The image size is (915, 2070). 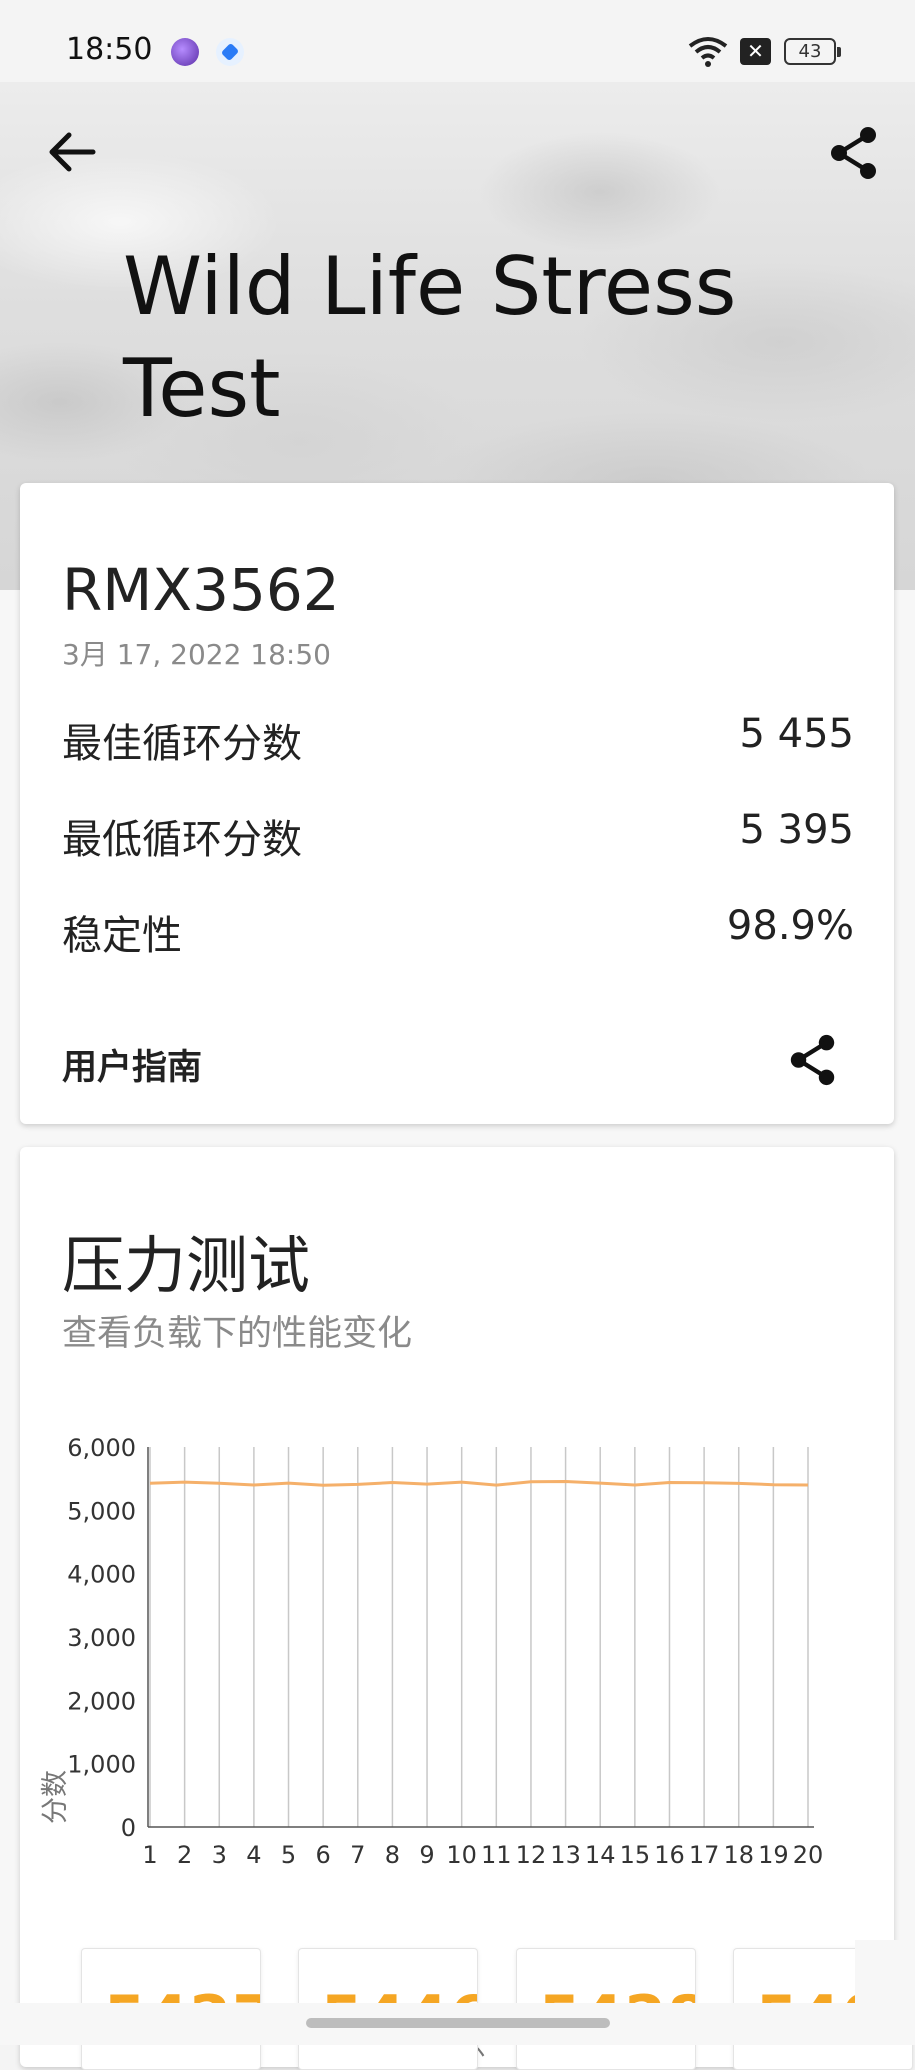 I want to click on device-name: RMX3562, so click(x=201, y=590).